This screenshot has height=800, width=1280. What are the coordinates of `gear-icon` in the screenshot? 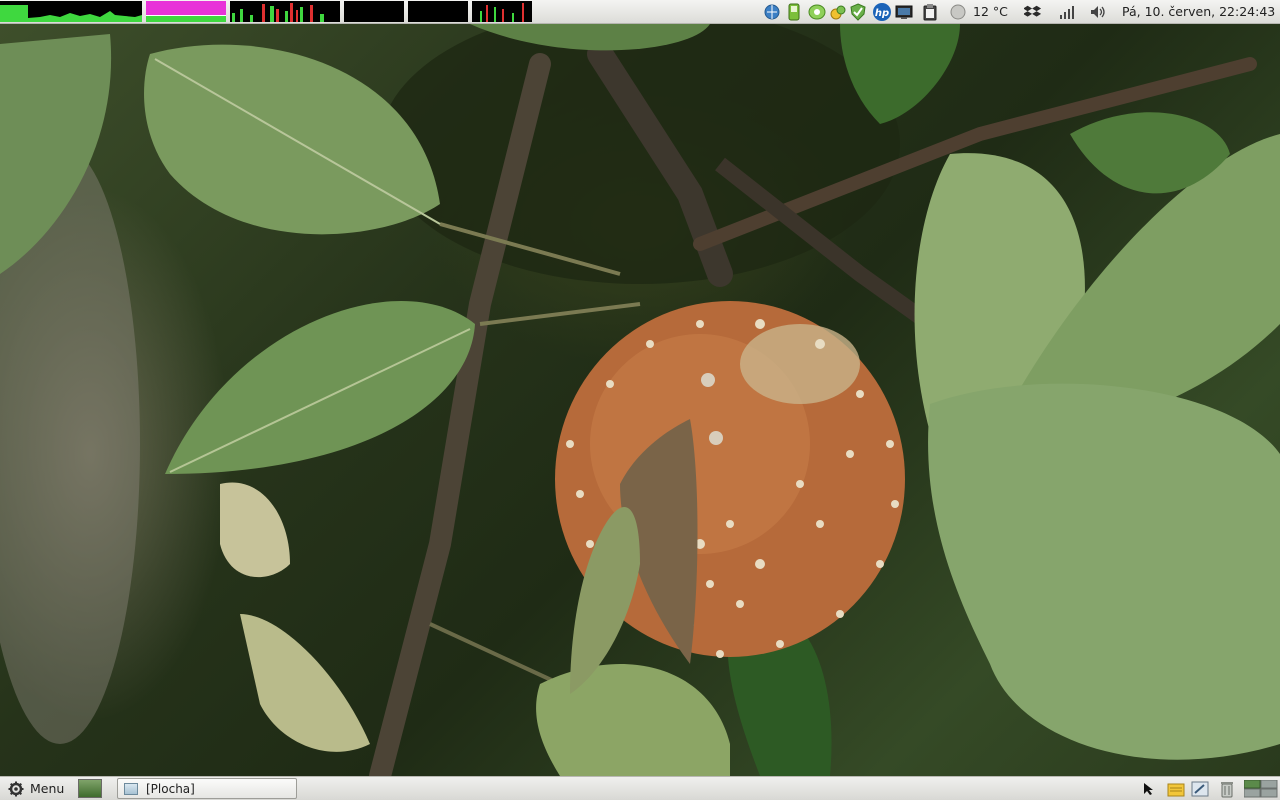 It's located at (16, 788).